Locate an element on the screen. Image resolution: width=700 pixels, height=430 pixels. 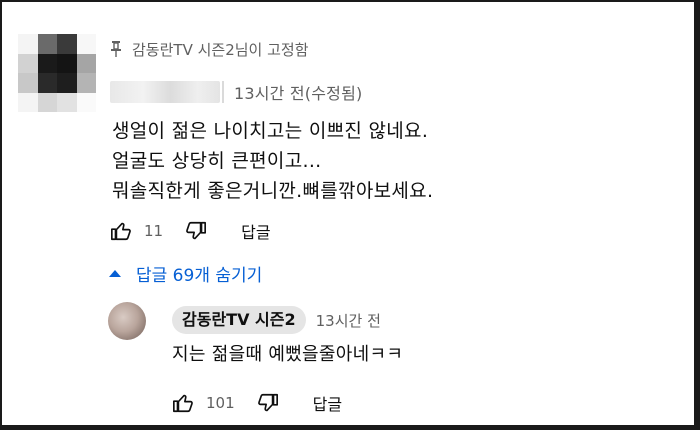
like-count: 11 is located at coordinates (154, 231).